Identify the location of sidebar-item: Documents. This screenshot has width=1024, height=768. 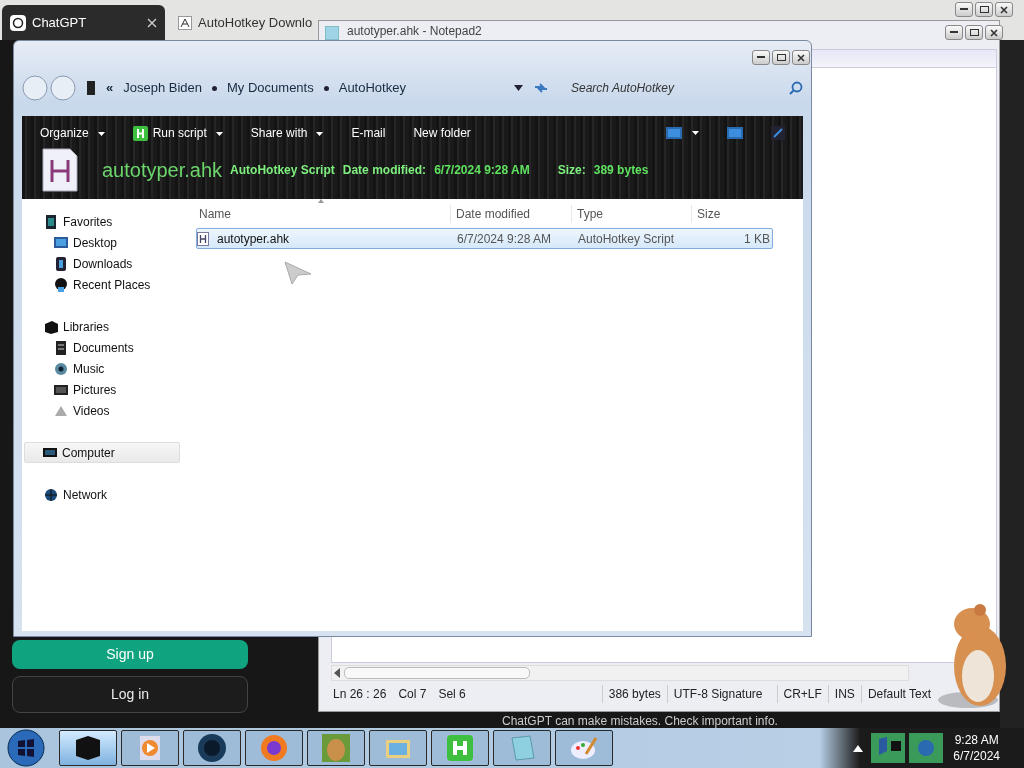
(106, 347).